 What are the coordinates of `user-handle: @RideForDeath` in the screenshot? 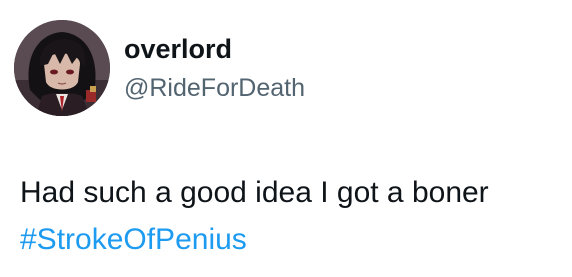 It's located at (214, 88).